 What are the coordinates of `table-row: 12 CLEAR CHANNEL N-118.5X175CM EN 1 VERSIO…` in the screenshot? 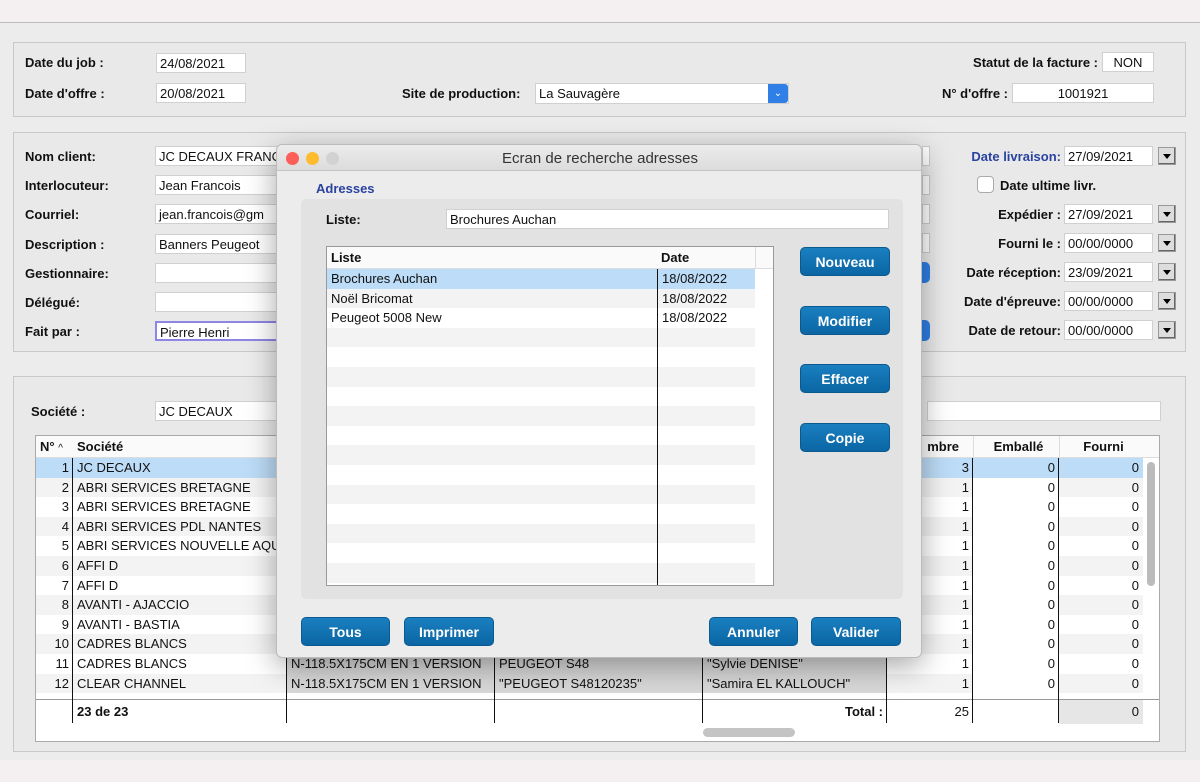 It's located at (589, 683).